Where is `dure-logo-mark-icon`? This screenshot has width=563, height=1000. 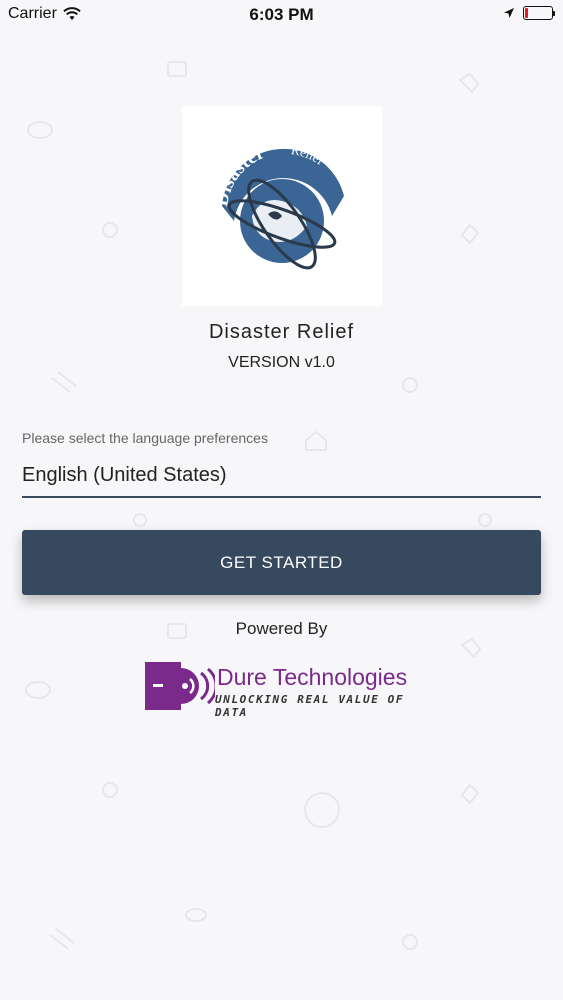 dure-logo-mark-icon is located at coordinates (180, 686).